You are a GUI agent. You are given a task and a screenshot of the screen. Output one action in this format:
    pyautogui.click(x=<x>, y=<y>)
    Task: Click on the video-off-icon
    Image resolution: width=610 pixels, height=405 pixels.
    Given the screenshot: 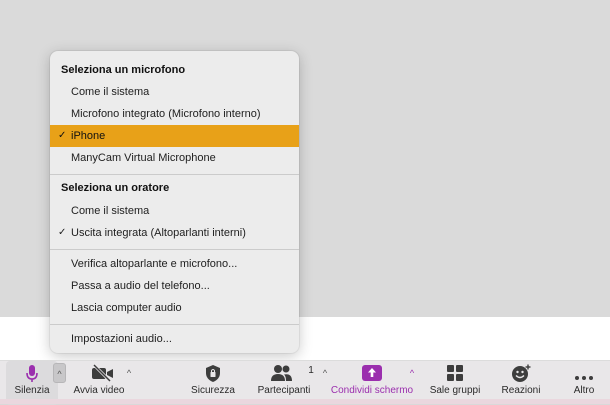 What is the action you would take?
    pyautogui.click(x=103, y=375)
    